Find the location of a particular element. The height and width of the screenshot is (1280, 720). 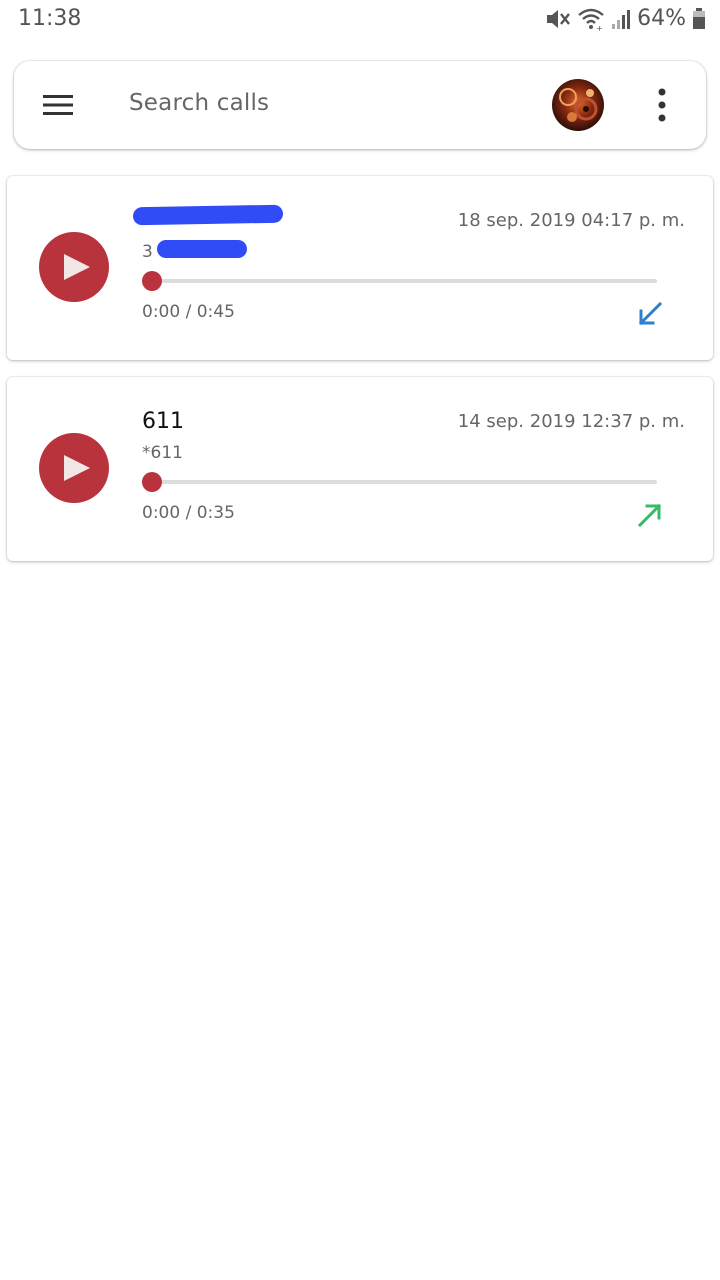

playback-time: 0:00 / 0:45 is located at coordinates (188, 312).